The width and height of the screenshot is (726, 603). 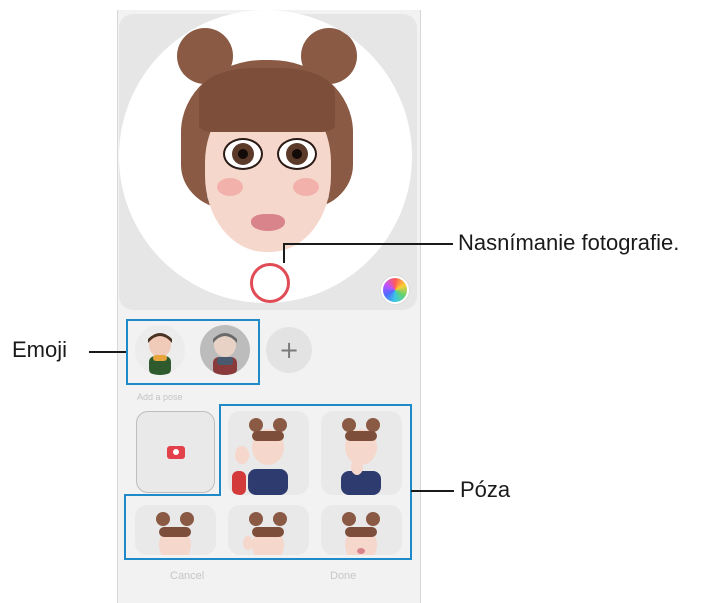 What do you see at coordinates (289, 482) in the screenshot?
I see `pose-highlight-box` at bounding box center [289, 482].